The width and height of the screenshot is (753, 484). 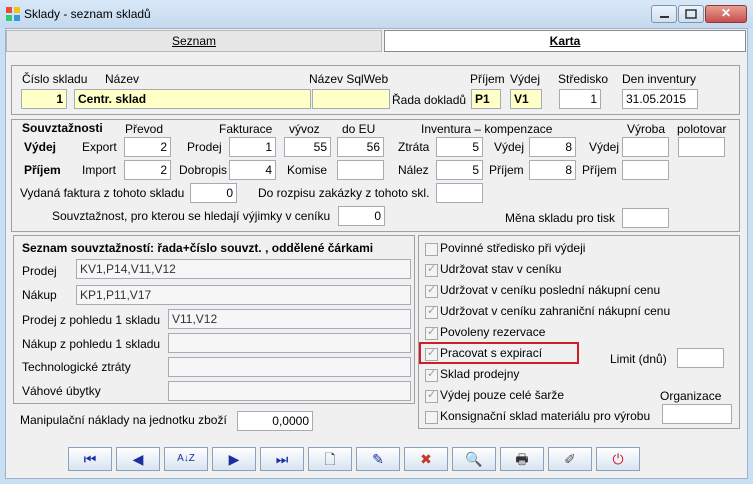 What do you see at coordinates (645, 170) in the screenshot?
I see `vyroba-prijem-field` at bounding box center [645, 170].